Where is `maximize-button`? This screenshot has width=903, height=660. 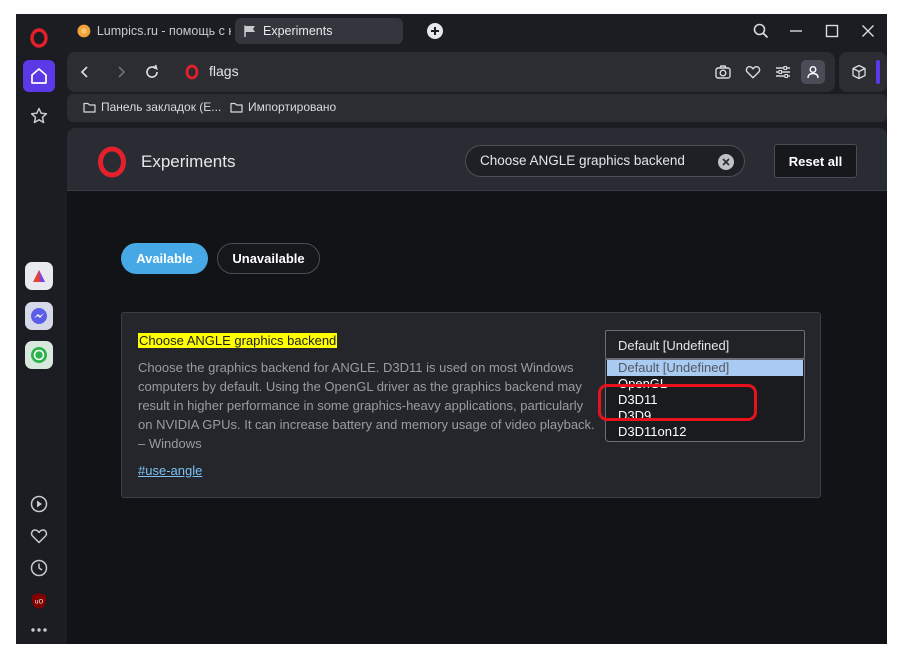
maximize-button is located at coordinates (832, 31).